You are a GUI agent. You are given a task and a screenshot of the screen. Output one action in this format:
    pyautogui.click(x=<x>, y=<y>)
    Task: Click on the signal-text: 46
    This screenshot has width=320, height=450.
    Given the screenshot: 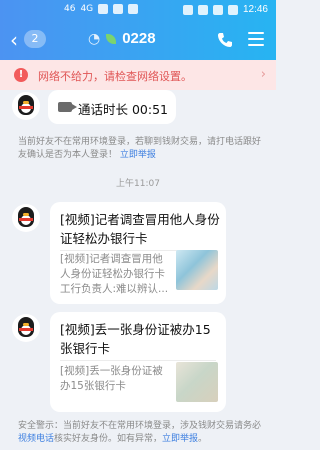 What is the action you would take?
    pyautogui.click(x=70, y=9)
    